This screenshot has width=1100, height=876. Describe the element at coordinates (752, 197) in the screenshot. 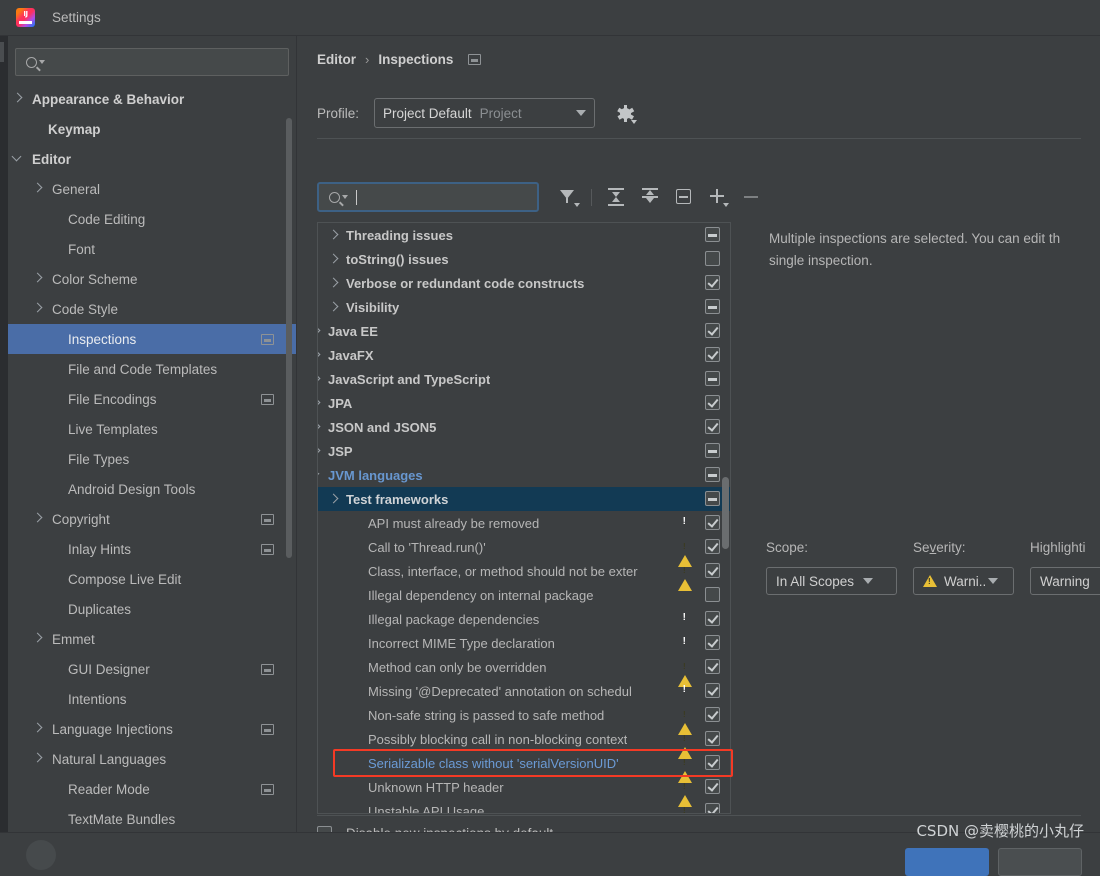

I see `remove-icon` at that location.